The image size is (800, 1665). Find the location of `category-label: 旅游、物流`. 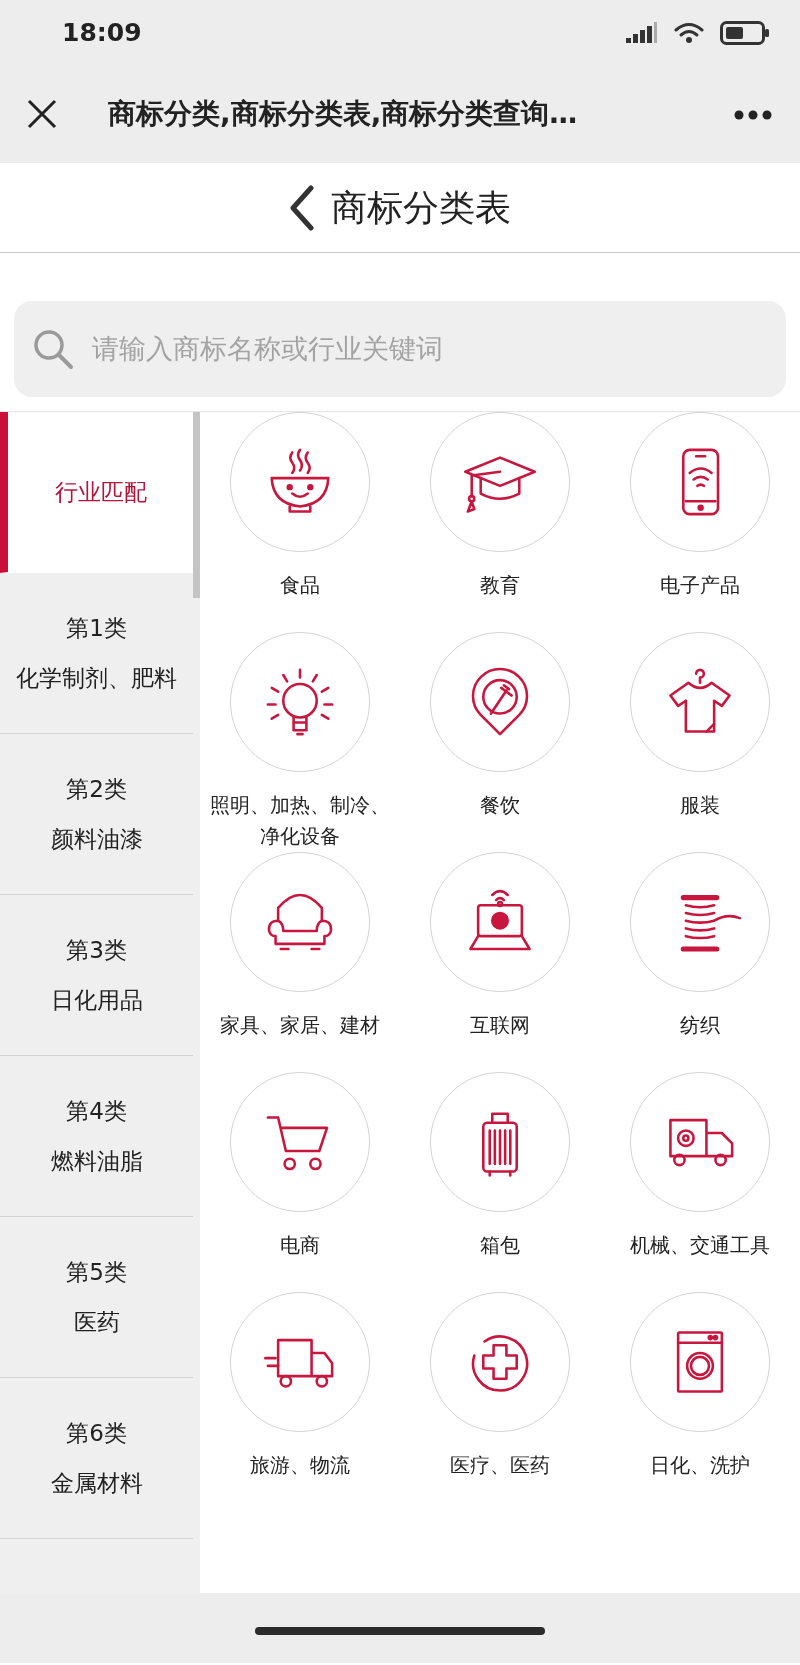

category-label: 旅游、物流 is located at coordinates (300, 1465).